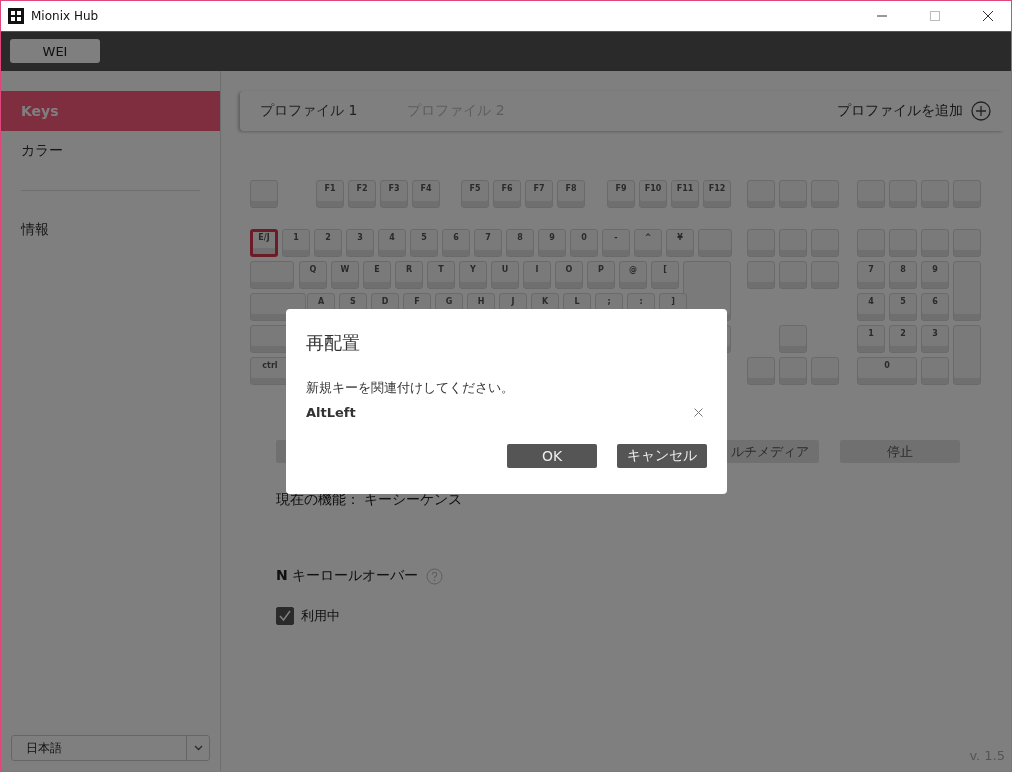 This screenshot has height=772, width=1012. What do you see at coordinates (55, 51) in the screenshot?
I see `device-tab: WEI` at bounding box center [55, 51].